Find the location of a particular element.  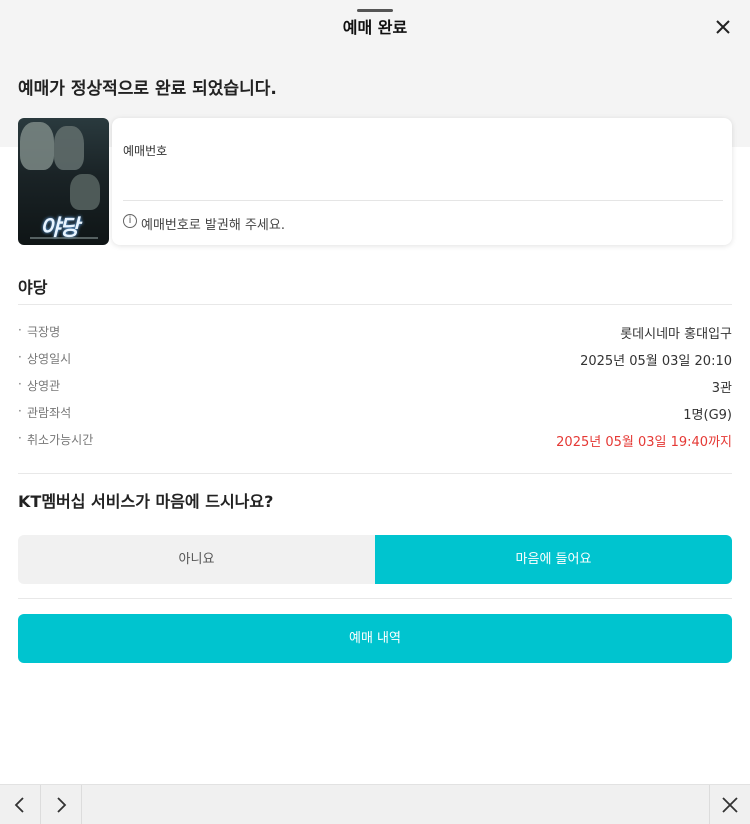

info-icon: i is located at coordinates (130, 221).